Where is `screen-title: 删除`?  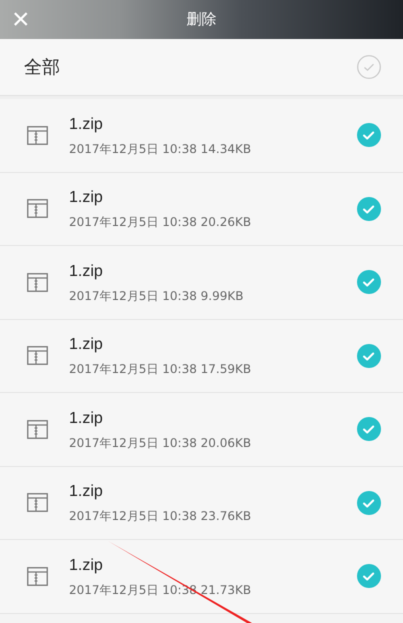 screen-title: 删除 is located at coordinates (201, 19).